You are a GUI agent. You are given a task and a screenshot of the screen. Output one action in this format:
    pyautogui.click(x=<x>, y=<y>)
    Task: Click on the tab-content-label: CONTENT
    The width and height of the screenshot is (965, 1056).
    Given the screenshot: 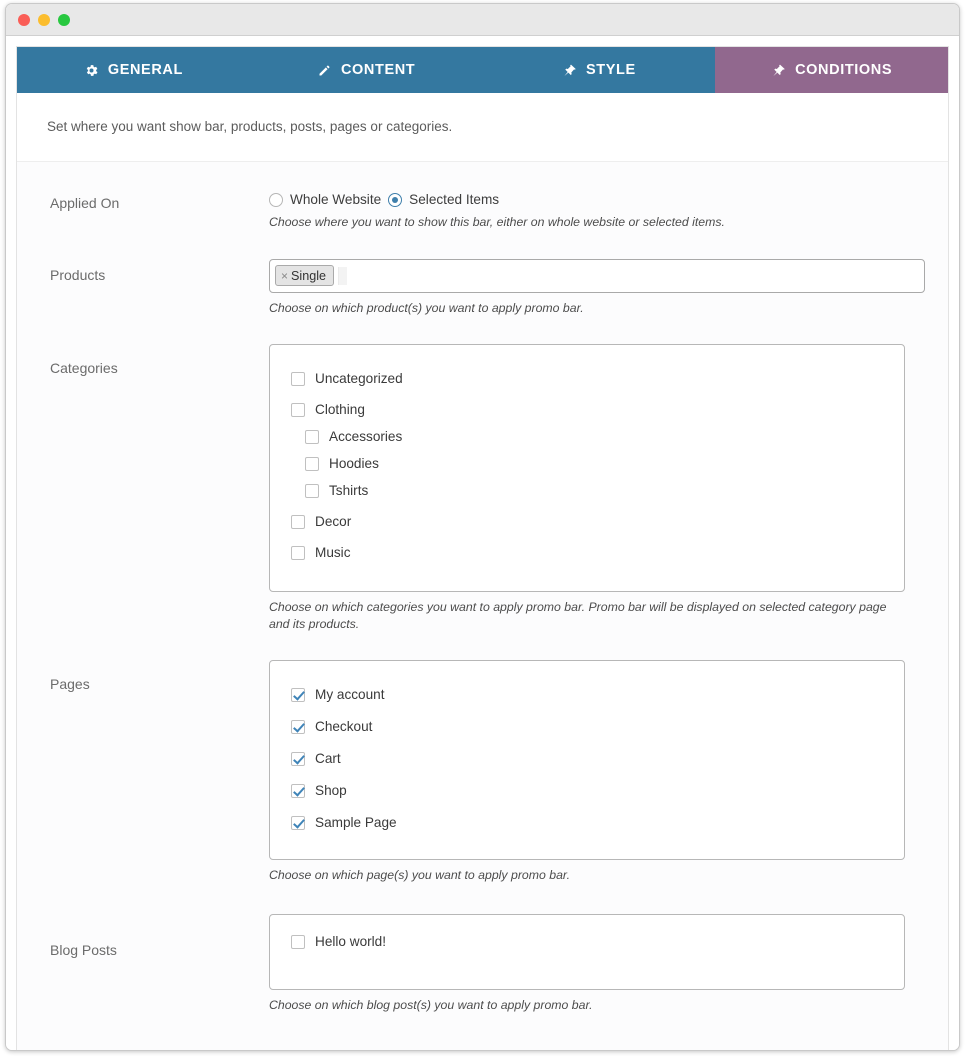 What is the action you would take?
    pyautogui.click(x=378, y=70)
    